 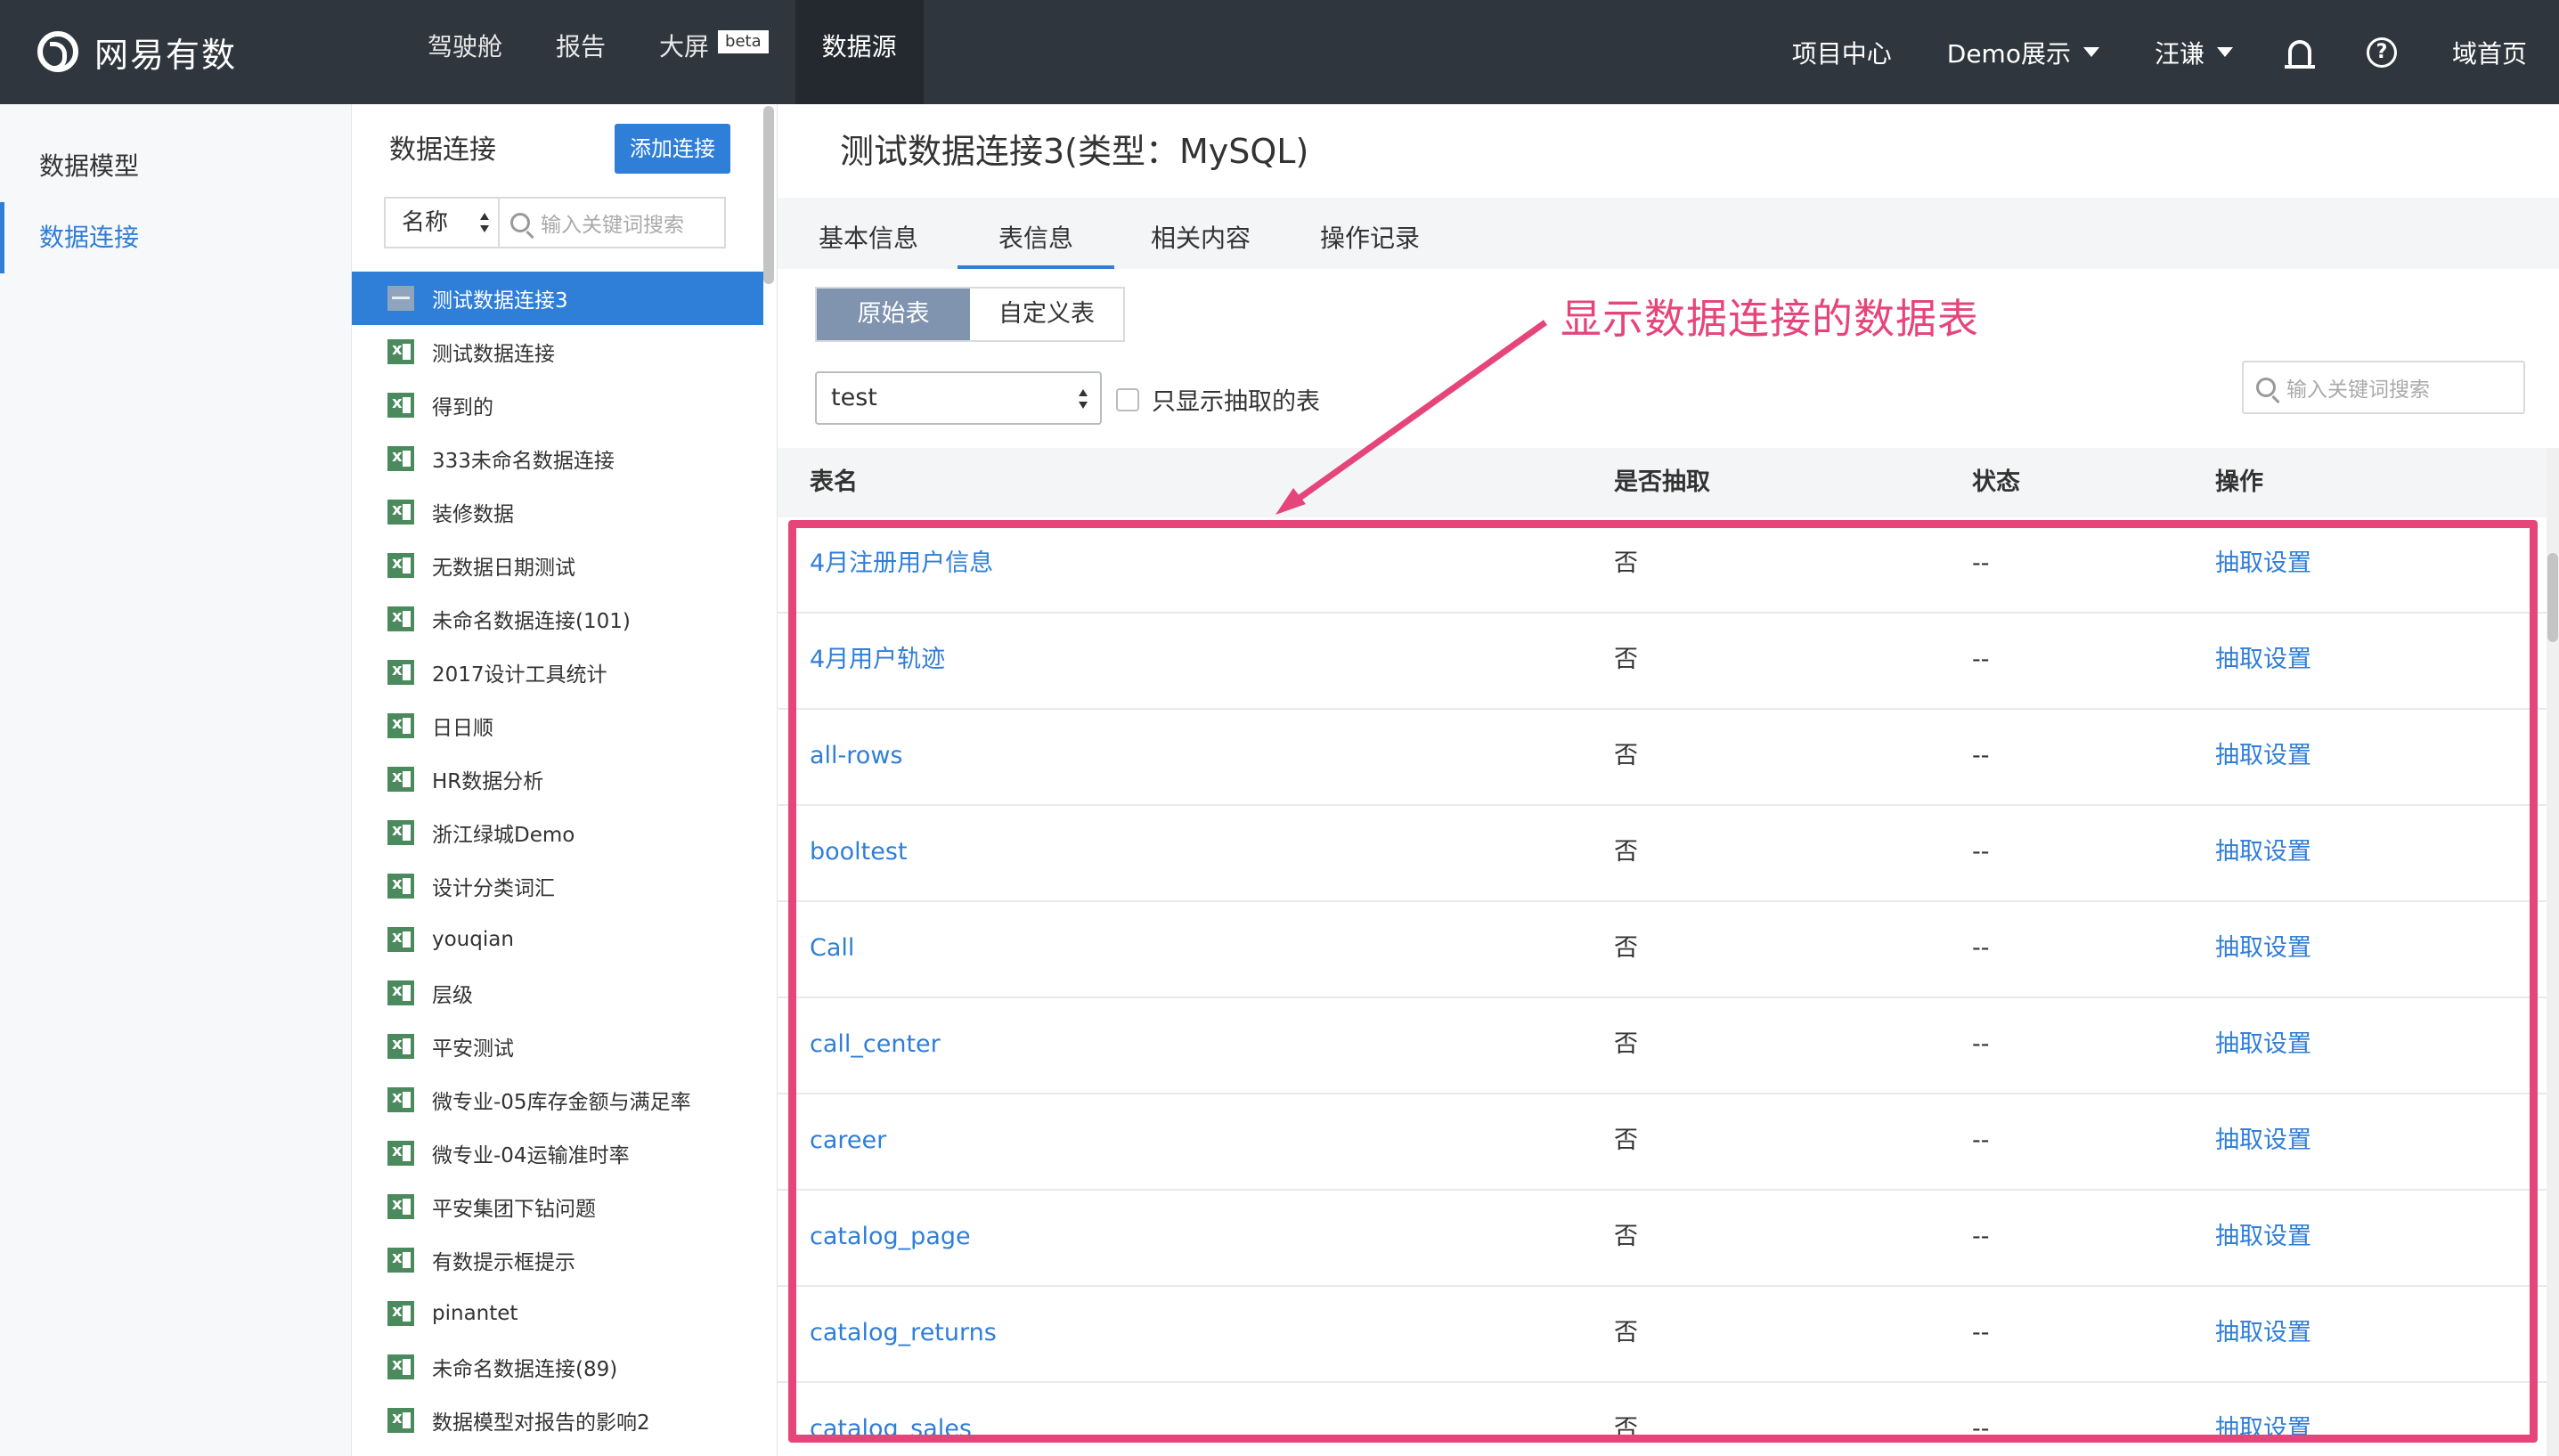 I want to click on column-header-extracted: 是否抽取, so click(x=1662, y=482).